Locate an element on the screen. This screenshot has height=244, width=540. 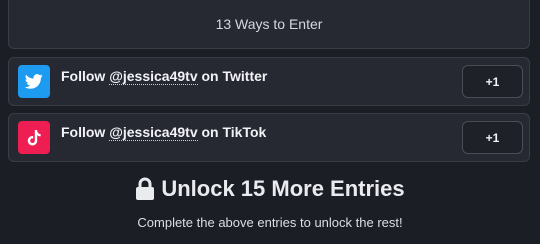
twitter-icon is located at coordinates (34, 81).